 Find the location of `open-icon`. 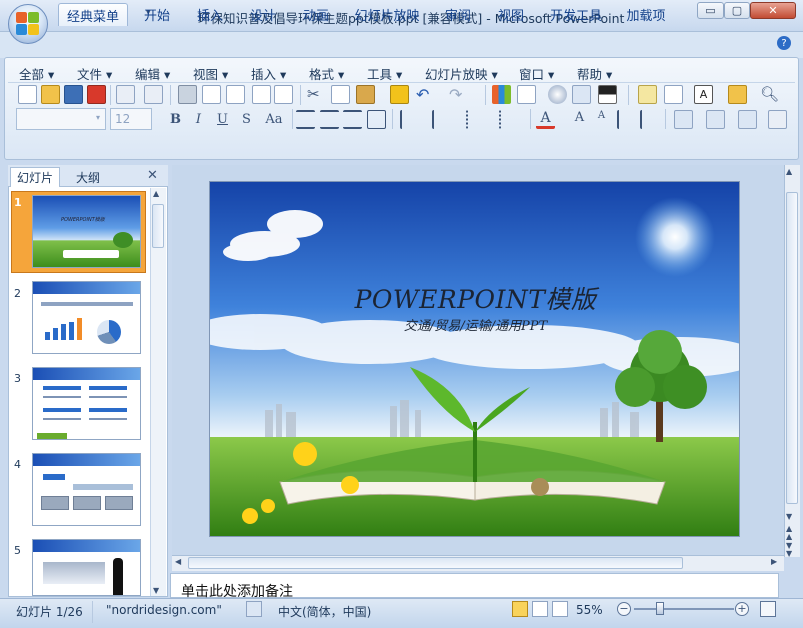

open-icon is located at coordinates (50, 94).